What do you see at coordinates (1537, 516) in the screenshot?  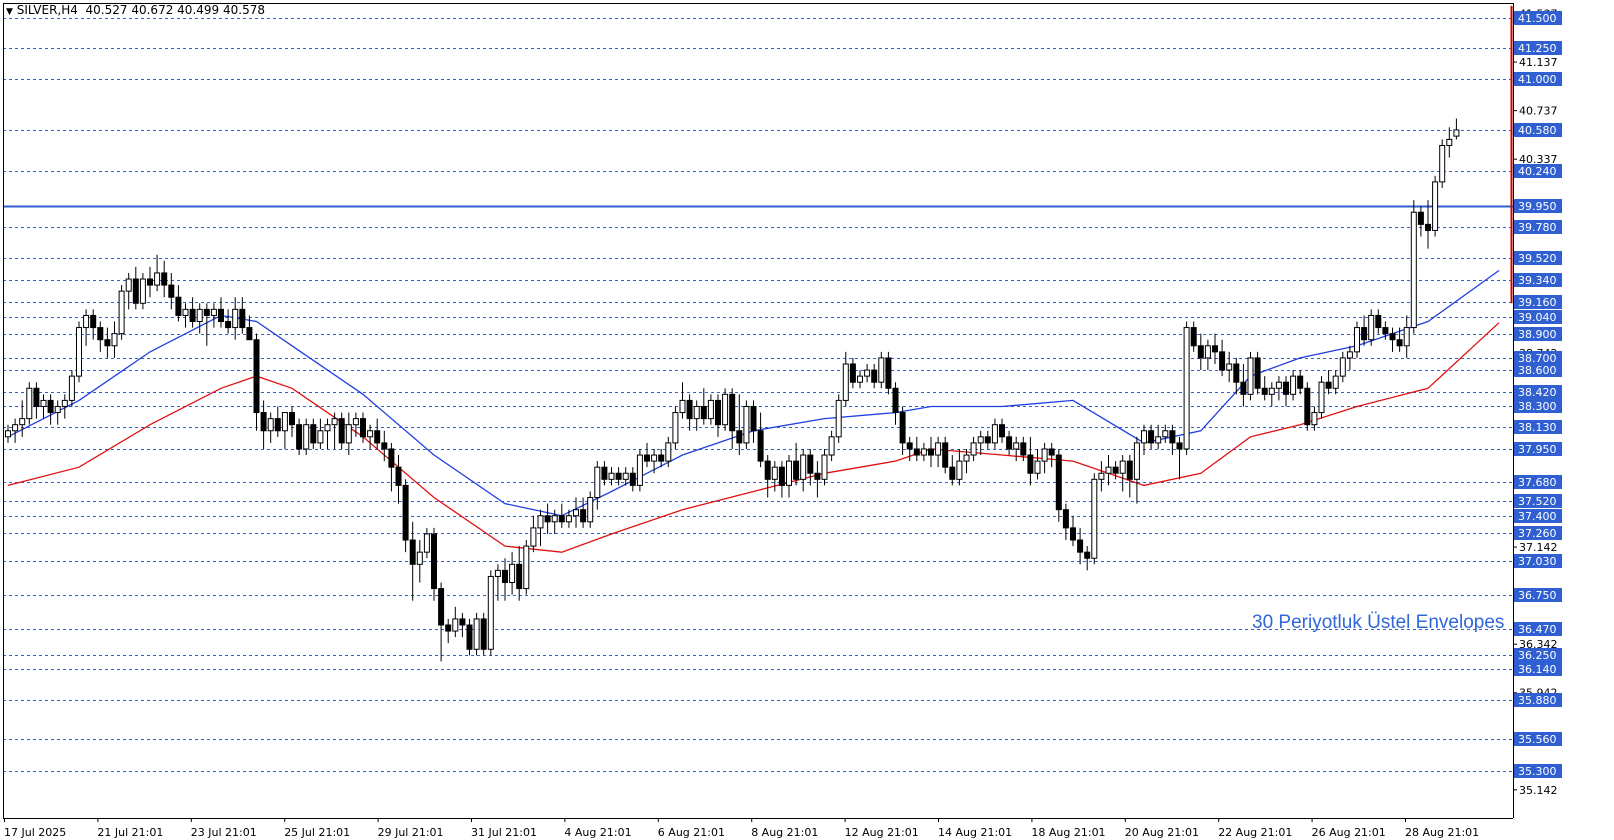 I see `level-price-label: 37.400` at bounding box center [1537, 516].